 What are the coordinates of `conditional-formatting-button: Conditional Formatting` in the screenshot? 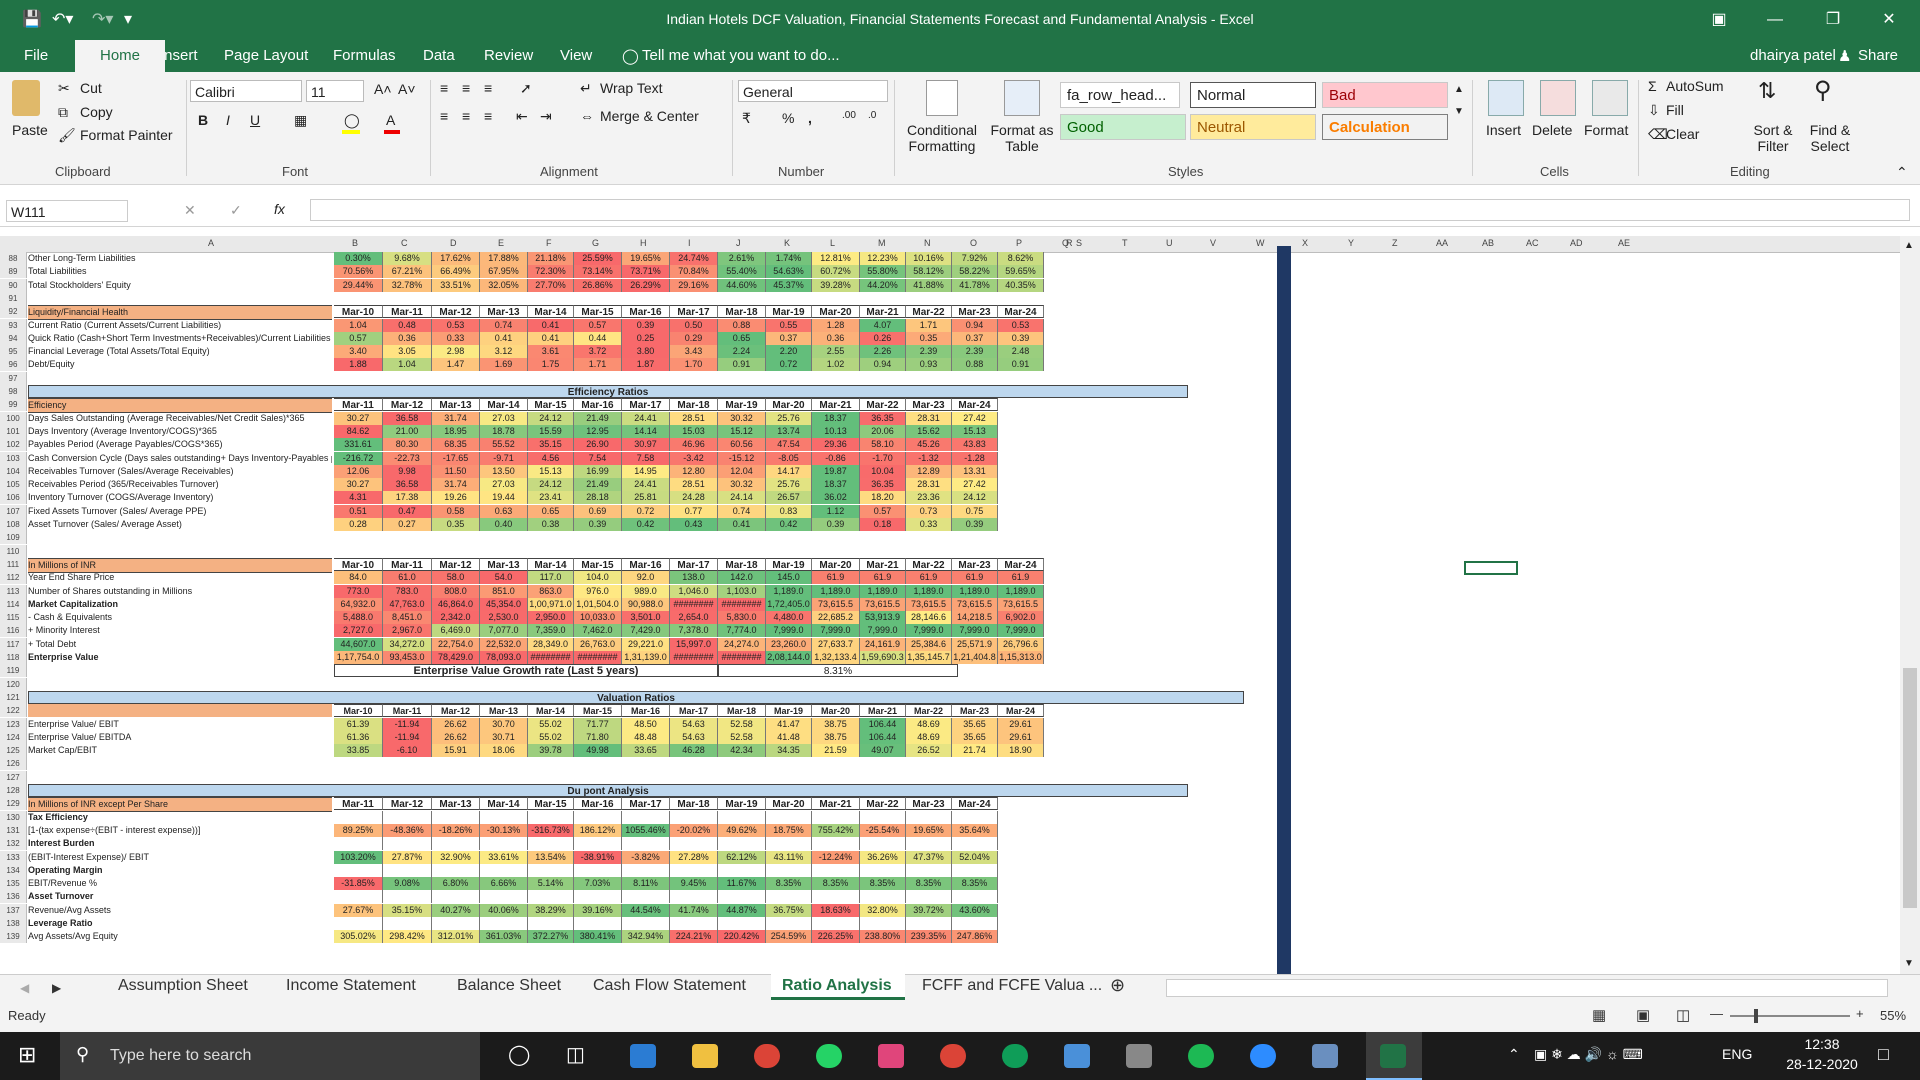 It's located at (942, 138).